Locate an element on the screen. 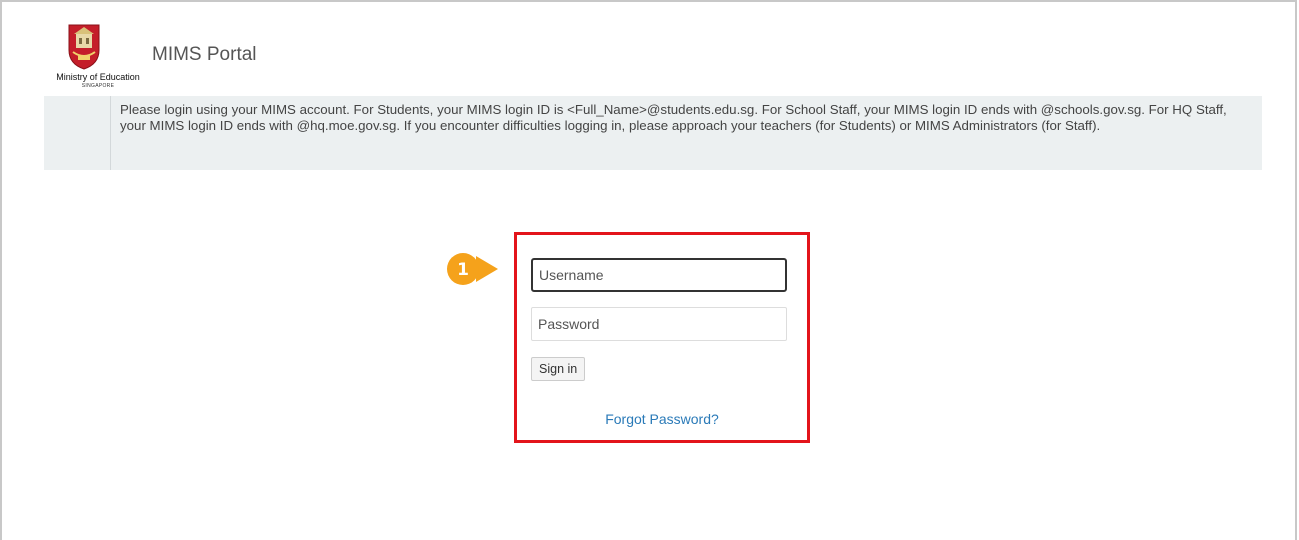 This screenshot has width=1299, height=540. step-marker-arrow is located at coordinates (487, 269).